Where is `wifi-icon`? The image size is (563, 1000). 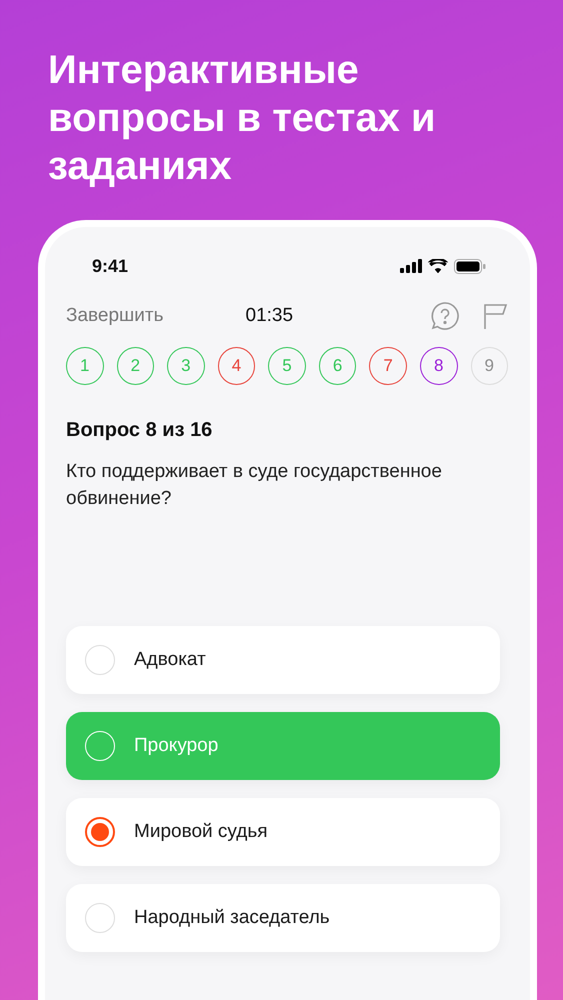 wifi-icon is located at coordinates (438, 266).